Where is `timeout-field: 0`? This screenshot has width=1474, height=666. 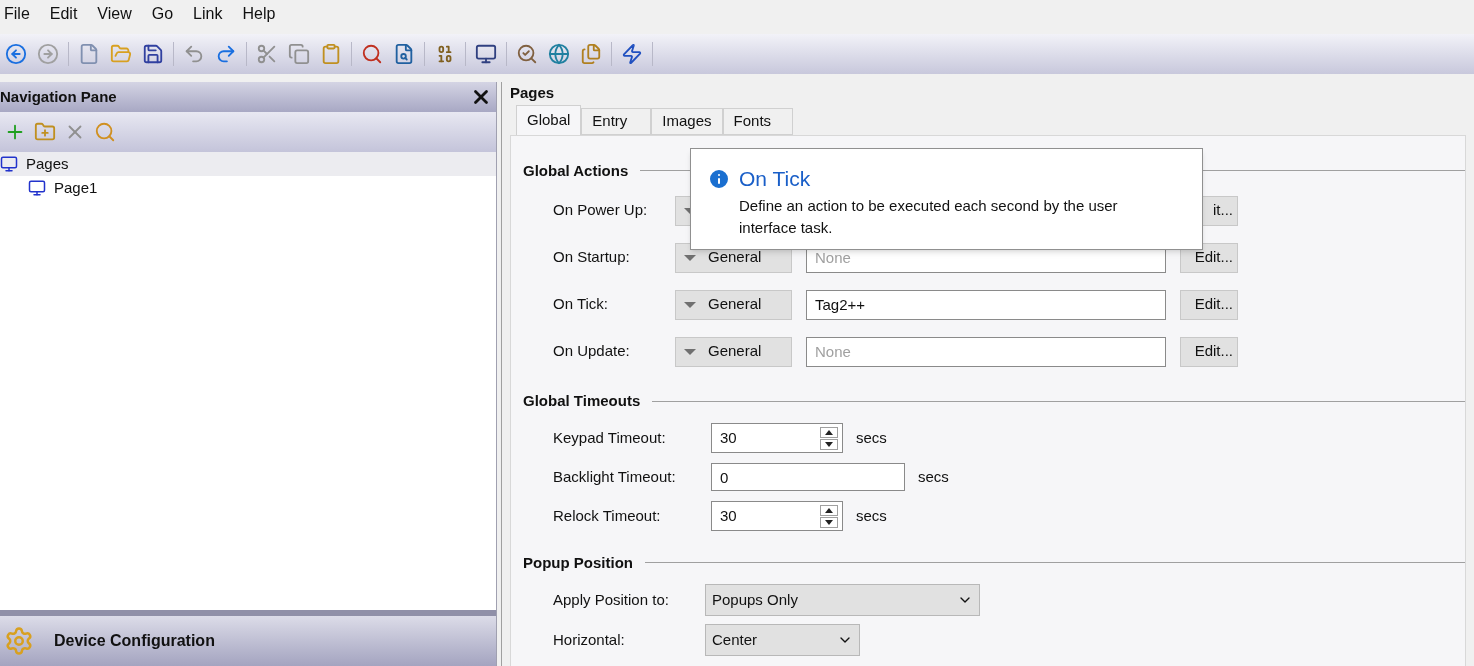 timeout-field: 0 is located at coordinates (808, 477).